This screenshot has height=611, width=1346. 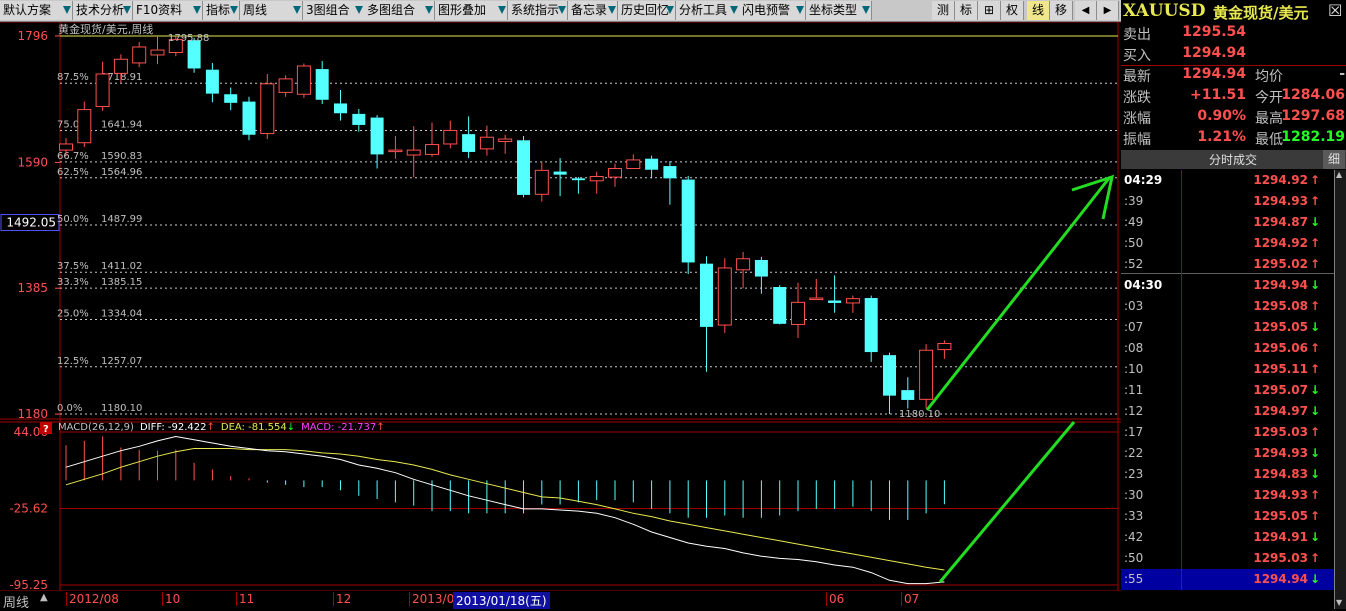 What do you see at coordinates (1280, 243) in the screenshot?
I see `tick-price: 1294.92` at bounding box center [1280, 243].